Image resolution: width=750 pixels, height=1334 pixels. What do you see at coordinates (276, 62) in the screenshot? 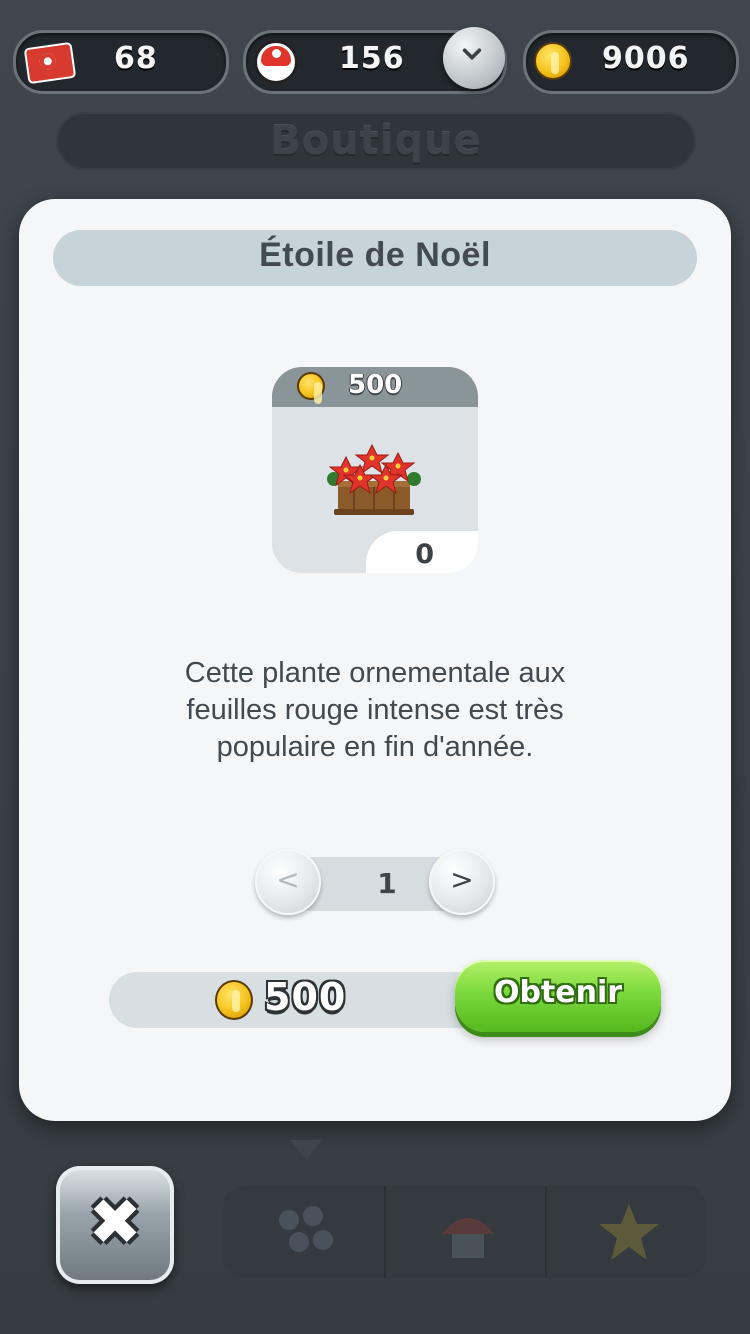
I see `toad-icon` at bounding box center [276, 62].